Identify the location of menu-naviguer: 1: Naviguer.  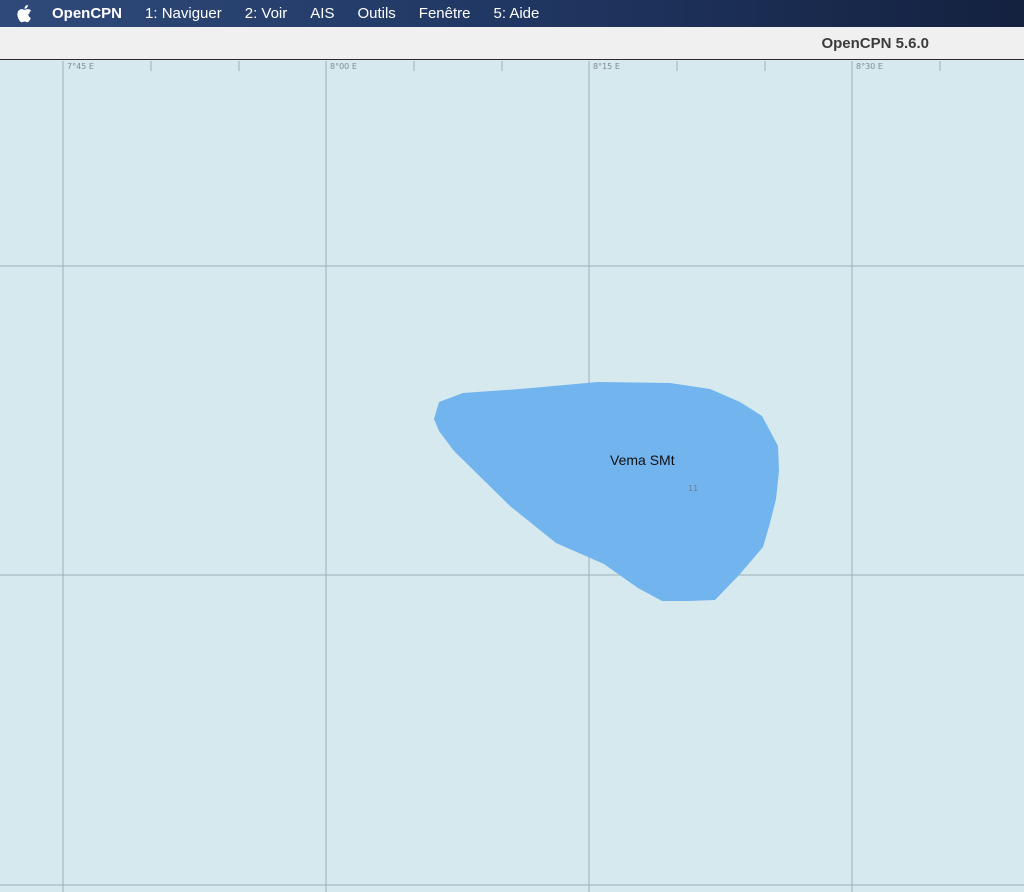
(183, 13).